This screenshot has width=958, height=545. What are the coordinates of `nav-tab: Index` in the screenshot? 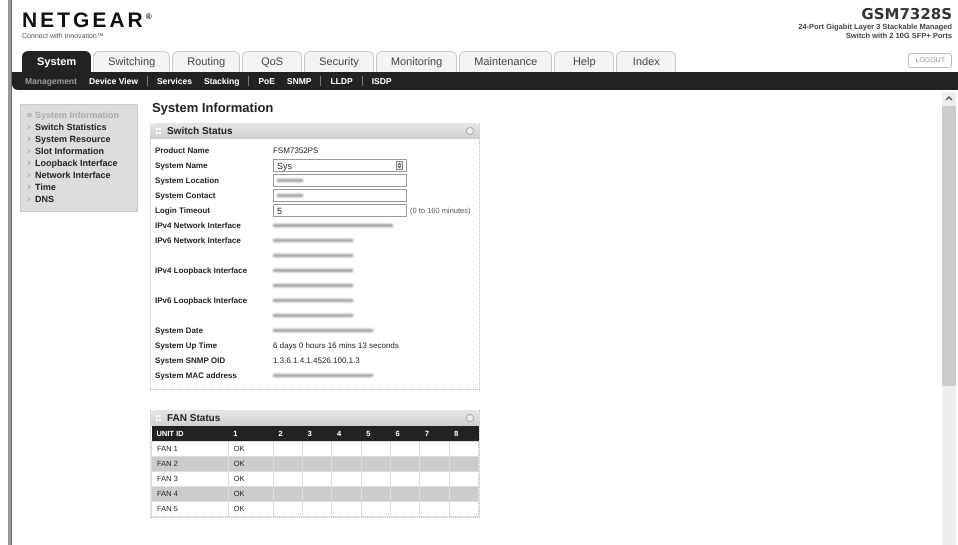 It's located at (646, 61).